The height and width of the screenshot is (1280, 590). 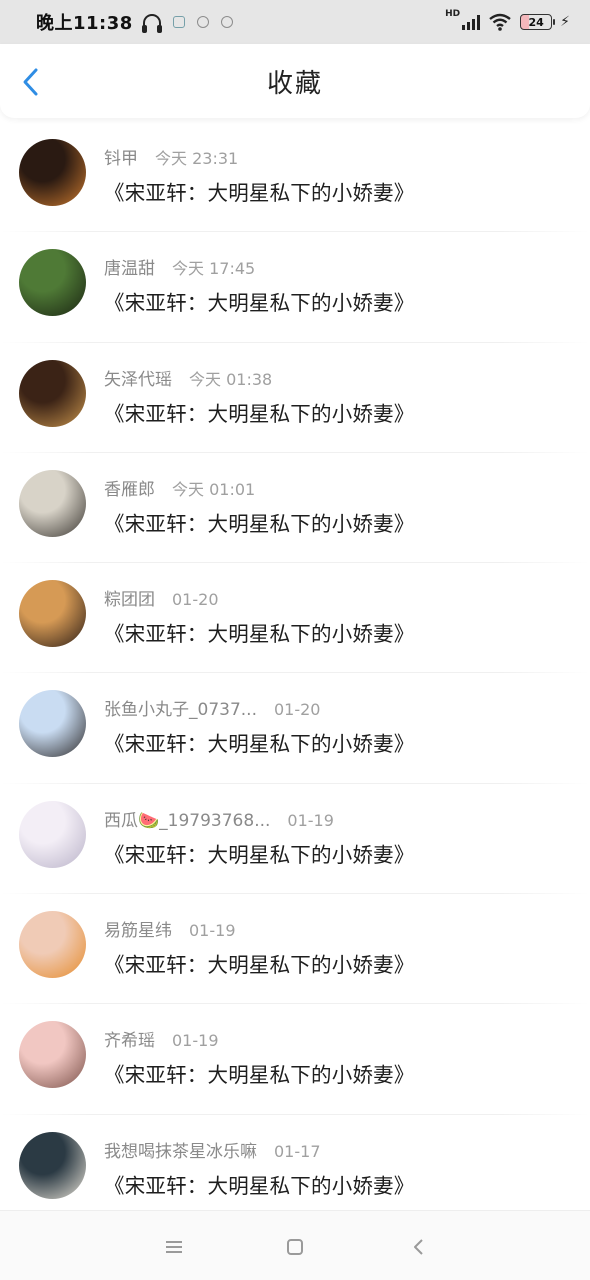 What do you see at coordinates (337, 616) in the screenshot?
I see `item-text: 粽团团 01-20 《宋亚轩：大明星私下的小娇妻》` at bounding box center [337, 616].